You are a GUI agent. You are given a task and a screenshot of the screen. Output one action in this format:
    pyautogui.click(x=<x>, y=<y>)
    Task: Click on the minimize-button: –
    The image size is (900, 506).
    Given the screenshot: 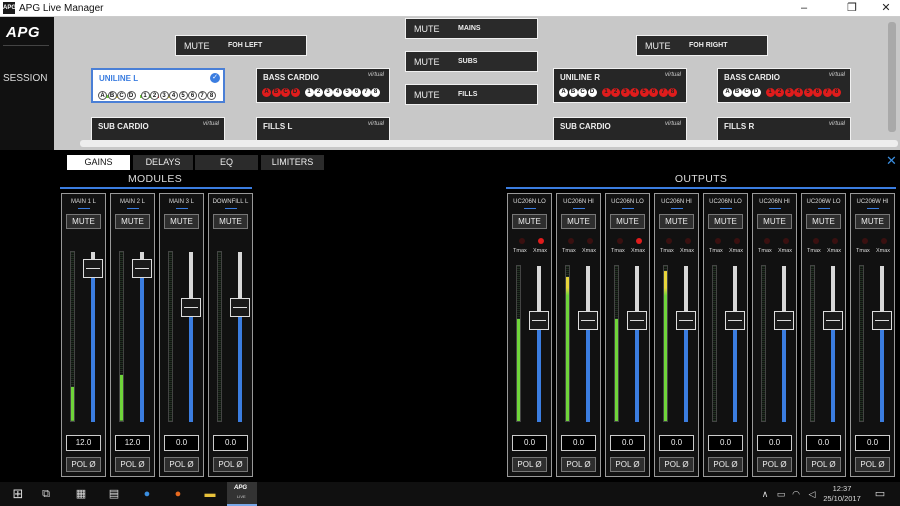 What is the action you would take?
    pyautogui.click(x=804, y=8)
    